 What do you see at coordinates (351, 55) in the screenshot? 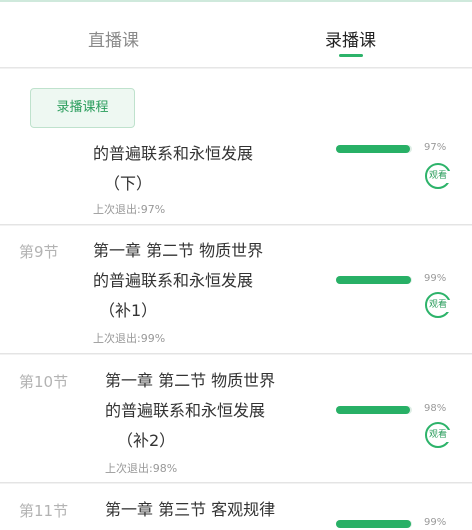
I see `active-tab-indicator` at bounding box center [351, 55].